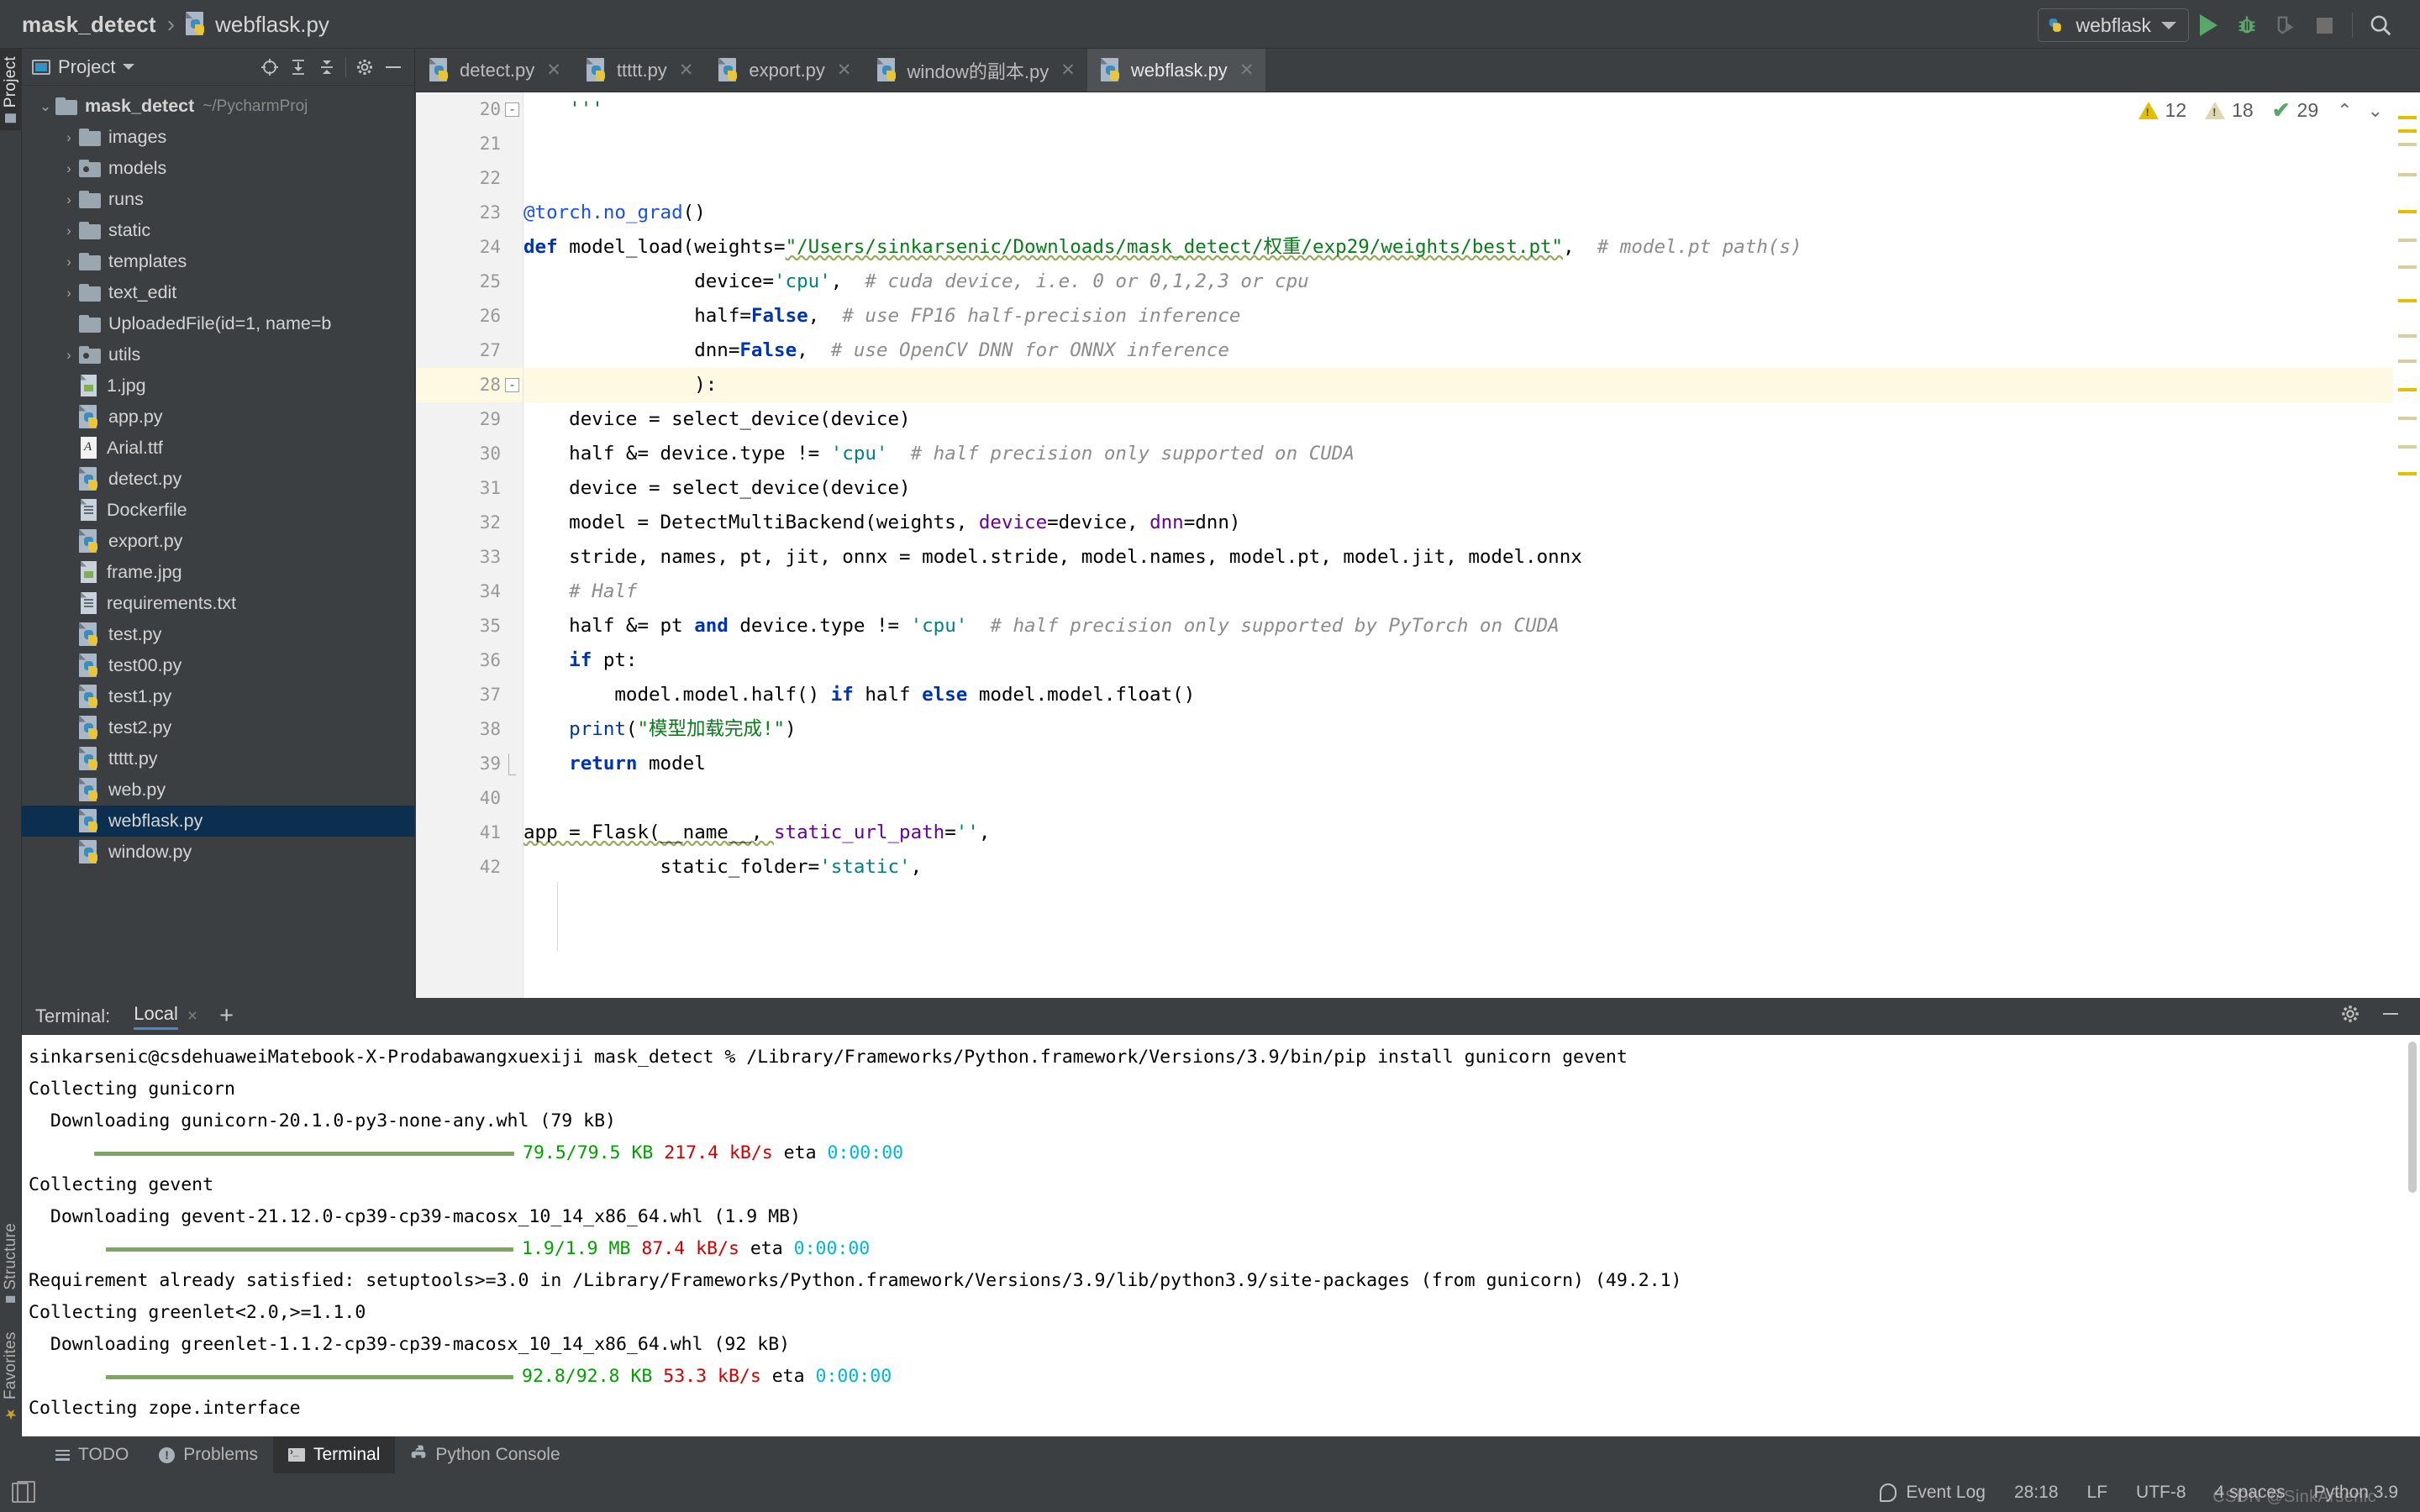 This screenshot has width=2420, height=1512. What do you see at coordinates (226, 1016) in the screenshot?
I see `new-terminal-icon: +` at bounding box center [226, 1016].